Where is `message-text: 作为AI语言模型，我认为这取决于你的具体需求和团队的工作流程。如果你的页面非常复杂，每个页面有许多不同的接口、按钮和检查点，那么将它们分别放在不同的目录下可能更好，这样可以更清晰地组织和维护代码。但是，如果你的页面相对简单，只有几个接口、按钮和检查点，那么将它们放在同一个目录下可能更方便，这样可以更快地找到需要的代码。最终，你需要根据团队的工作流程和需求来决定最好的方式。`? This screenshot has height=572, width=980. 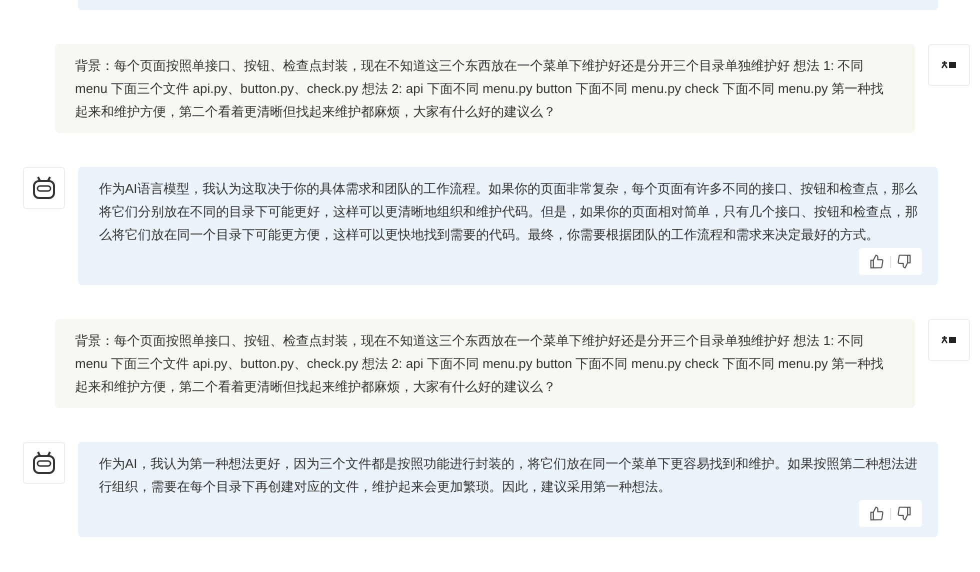
message-text: 作为AI语言模型，我认为这取决于你的具体需求和团队的工作流程。如果你的页面非常复杂，每个页面有许多不同的接口、按钮和检查点，那么将它们分别放在不同的目录下可能更好，这样可以更清晰地组织和维护代码。但是，如果你的页面相对简单，只有几个接口、按钮和检查点，那么将它们放在同一个目录下可能更方便，这样可以更快地找到需要的代码。最终，你需要根据团队的工作流程和需求来决定最好的方式。 is located at coordinates (508, 212).